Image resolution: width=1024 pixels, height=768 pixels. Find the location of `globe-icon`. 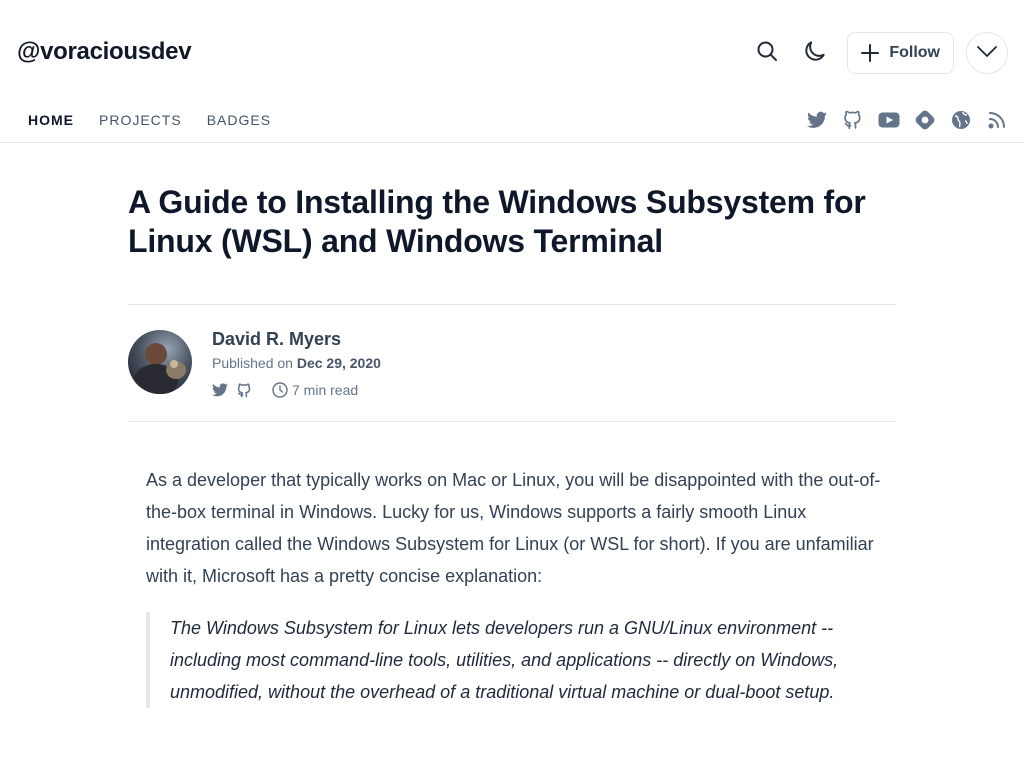

globe-icon is located at coordinates (961, 120).